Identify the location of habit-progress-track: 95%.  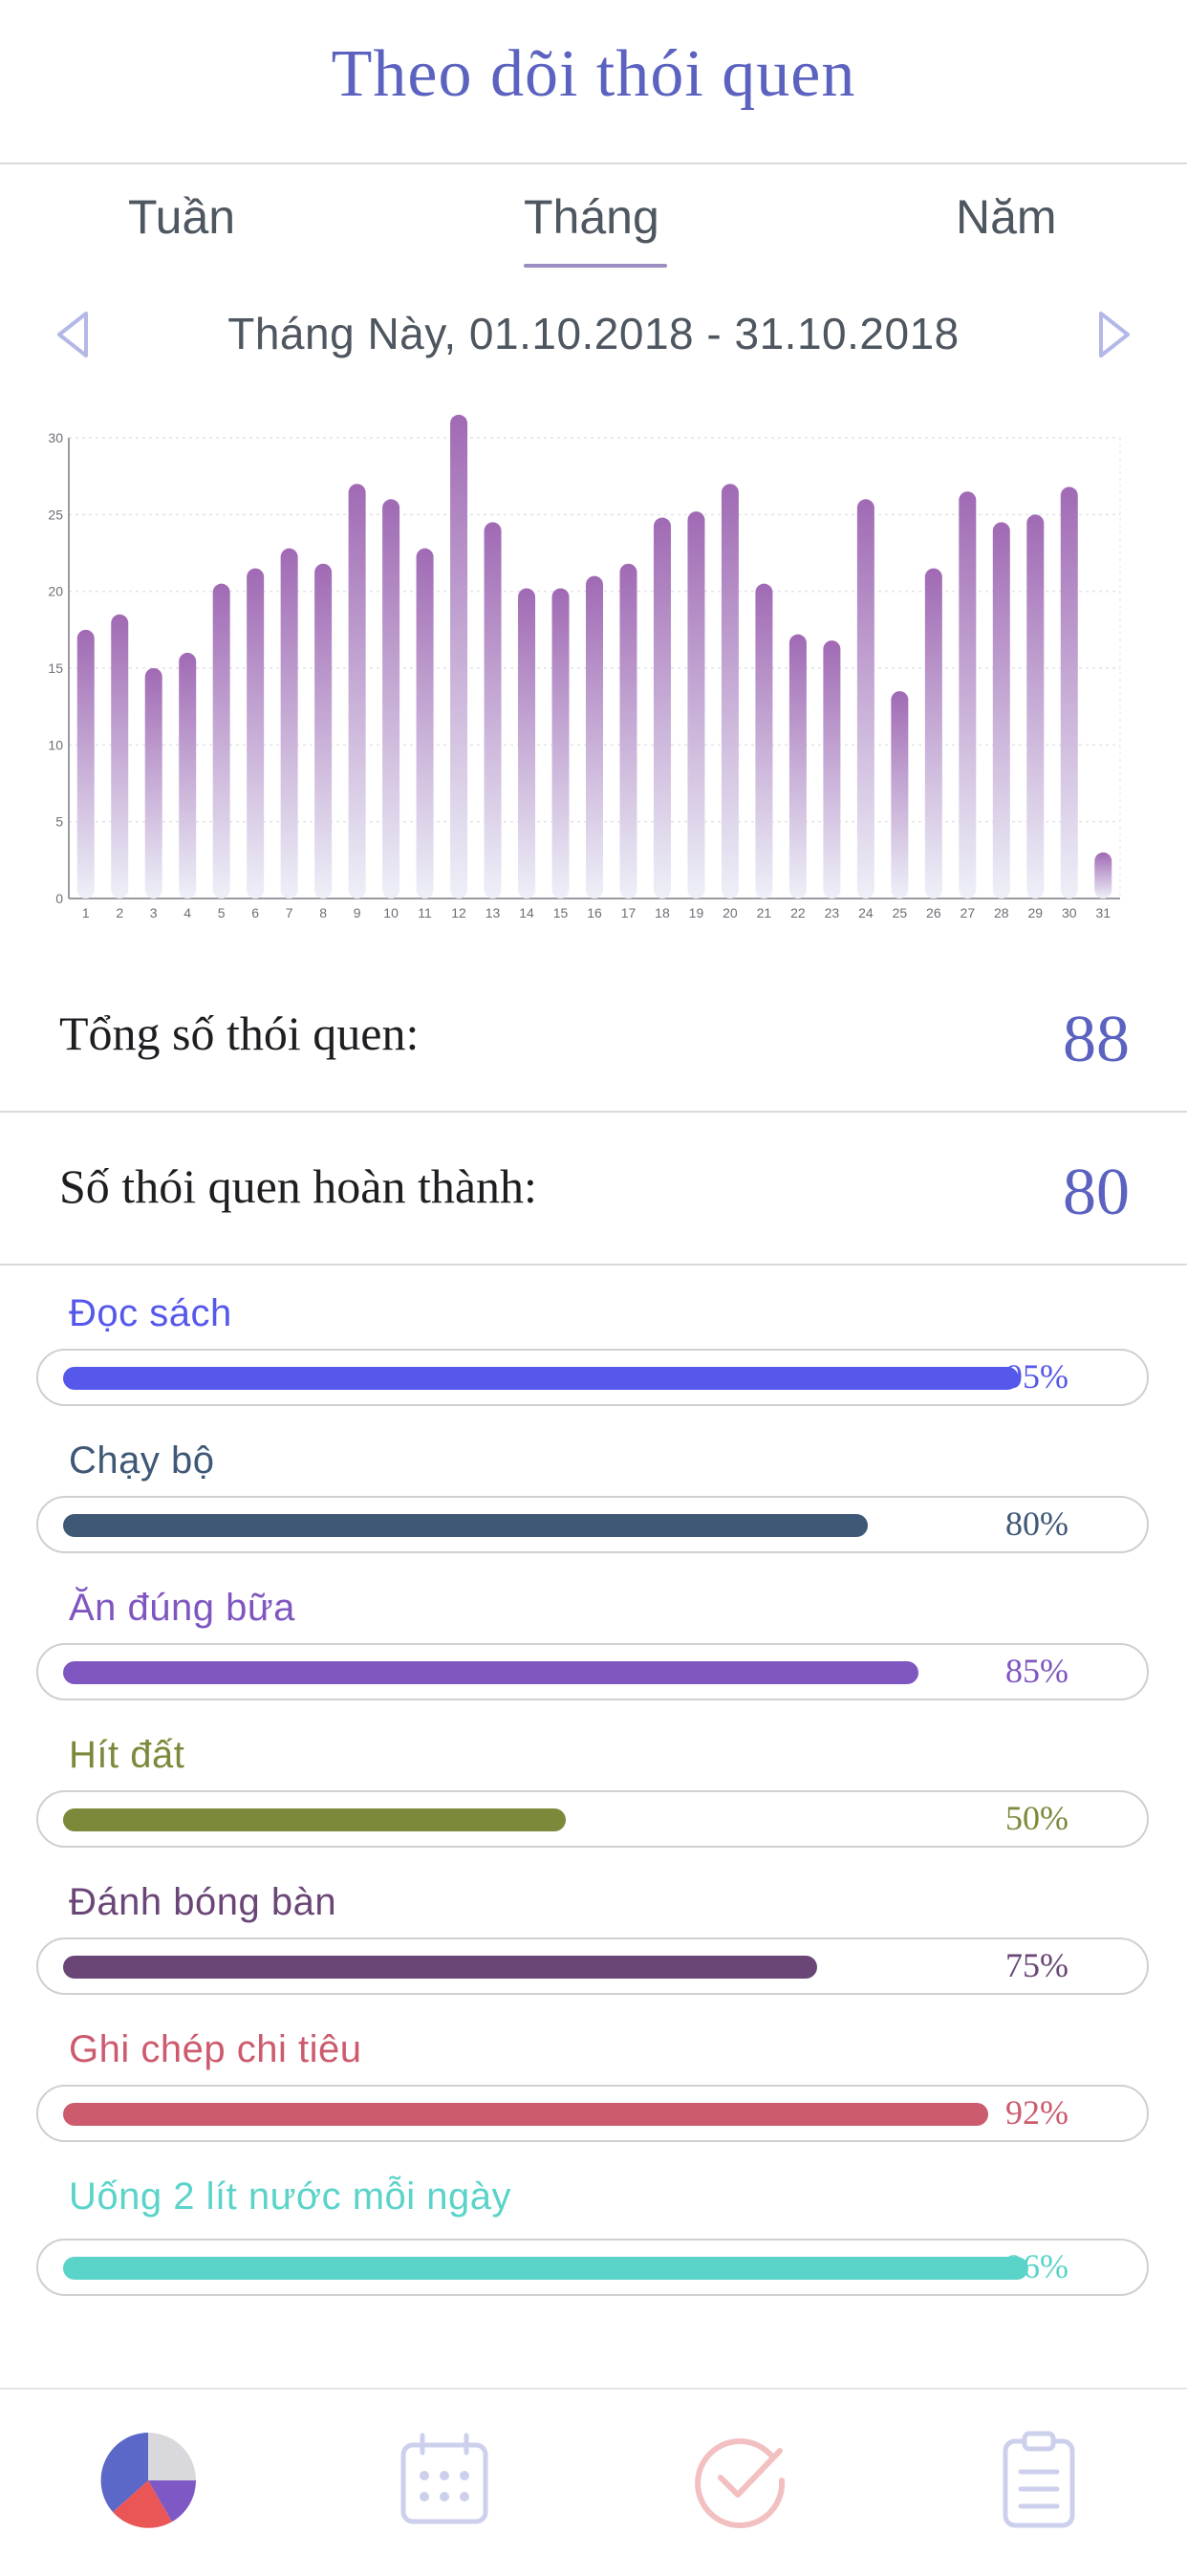
(592, 1377).